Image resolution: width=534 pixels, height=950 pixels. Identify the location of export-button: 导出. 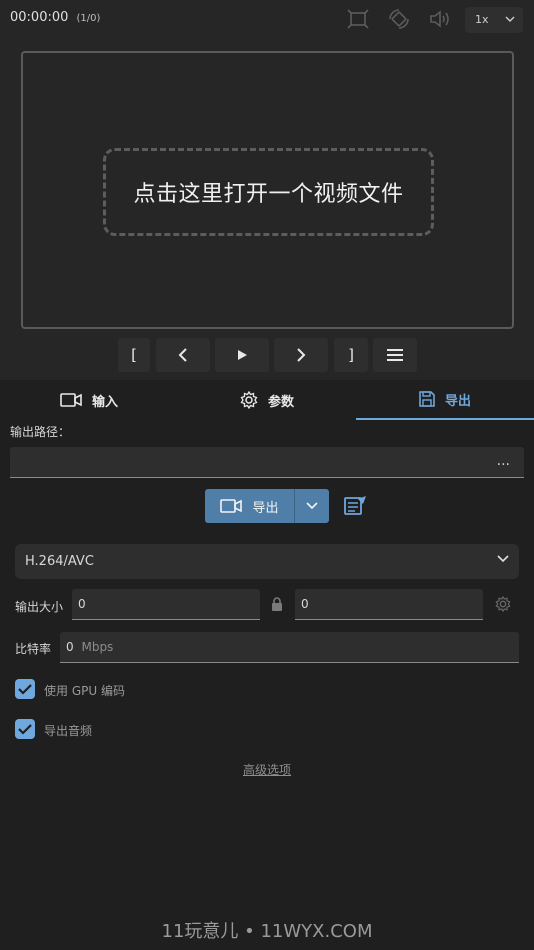
(249, 506).